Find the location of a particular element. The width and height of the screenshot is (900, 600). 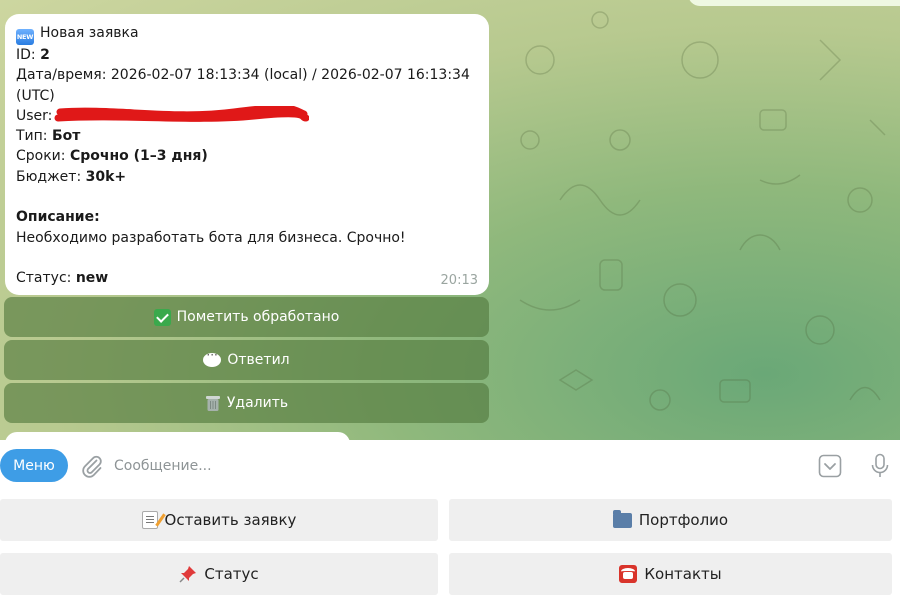

type-label: Тип: is located at coordinates (32, 136).